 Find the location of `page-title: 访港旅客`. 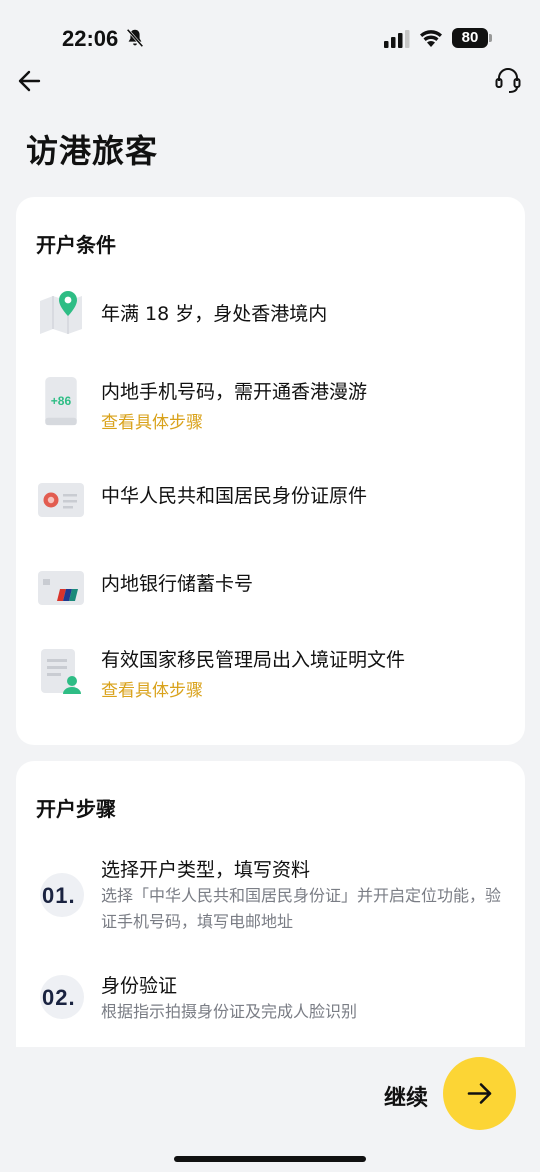

page-title: 访港旅客 is located at coordinates (92, 151).